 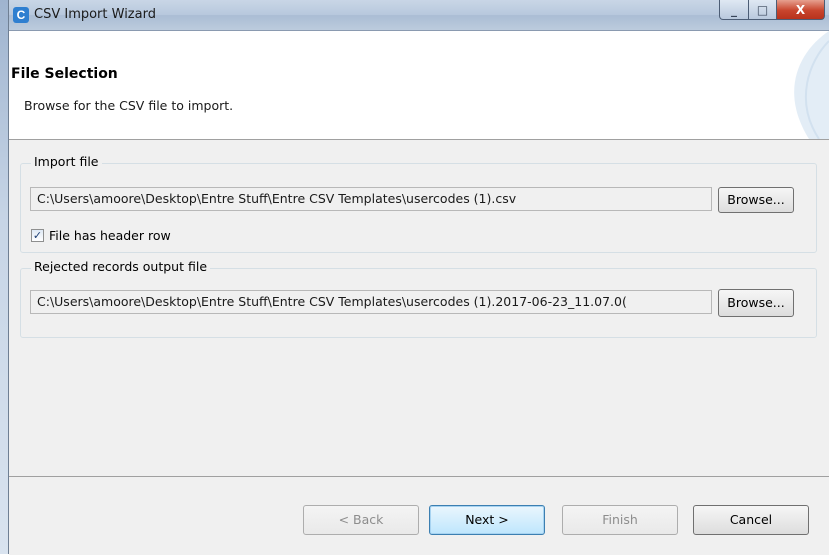 I want to click on close-icon: X, so click(x=801, y=10).